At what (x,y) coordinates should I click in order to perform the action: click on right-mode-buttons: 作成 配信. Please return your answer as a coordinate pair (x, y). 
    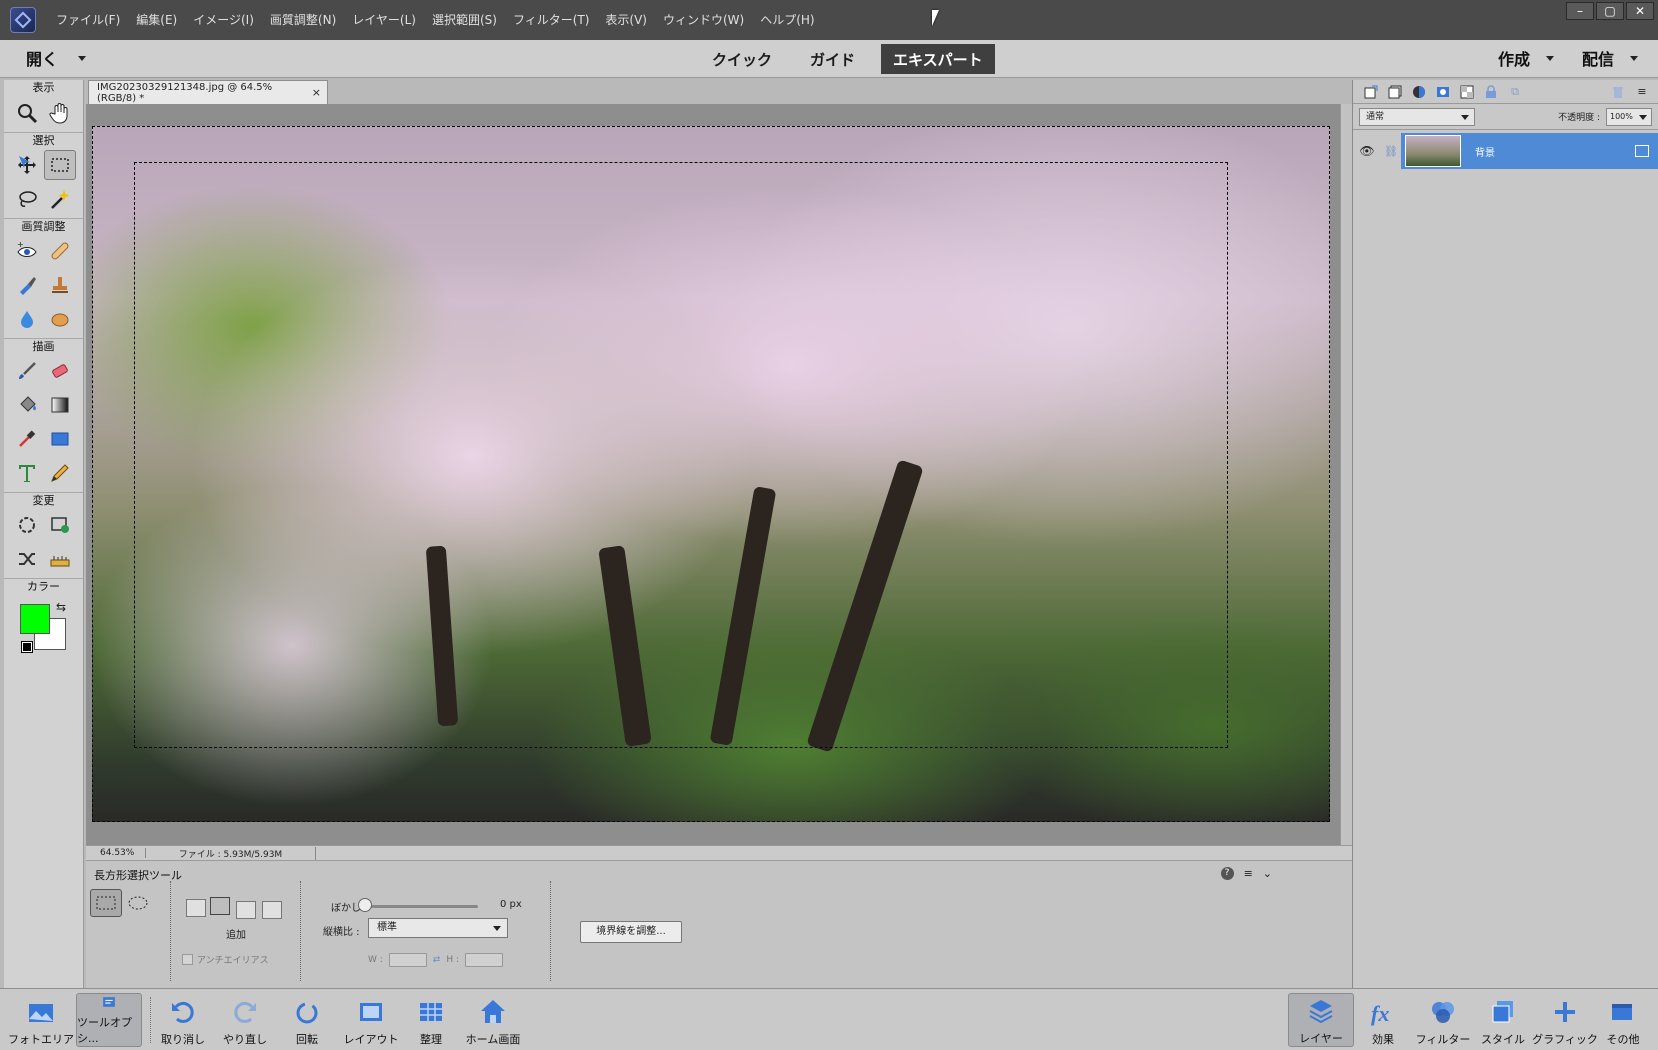
    Looking at the image, I should click on (1568, 58).